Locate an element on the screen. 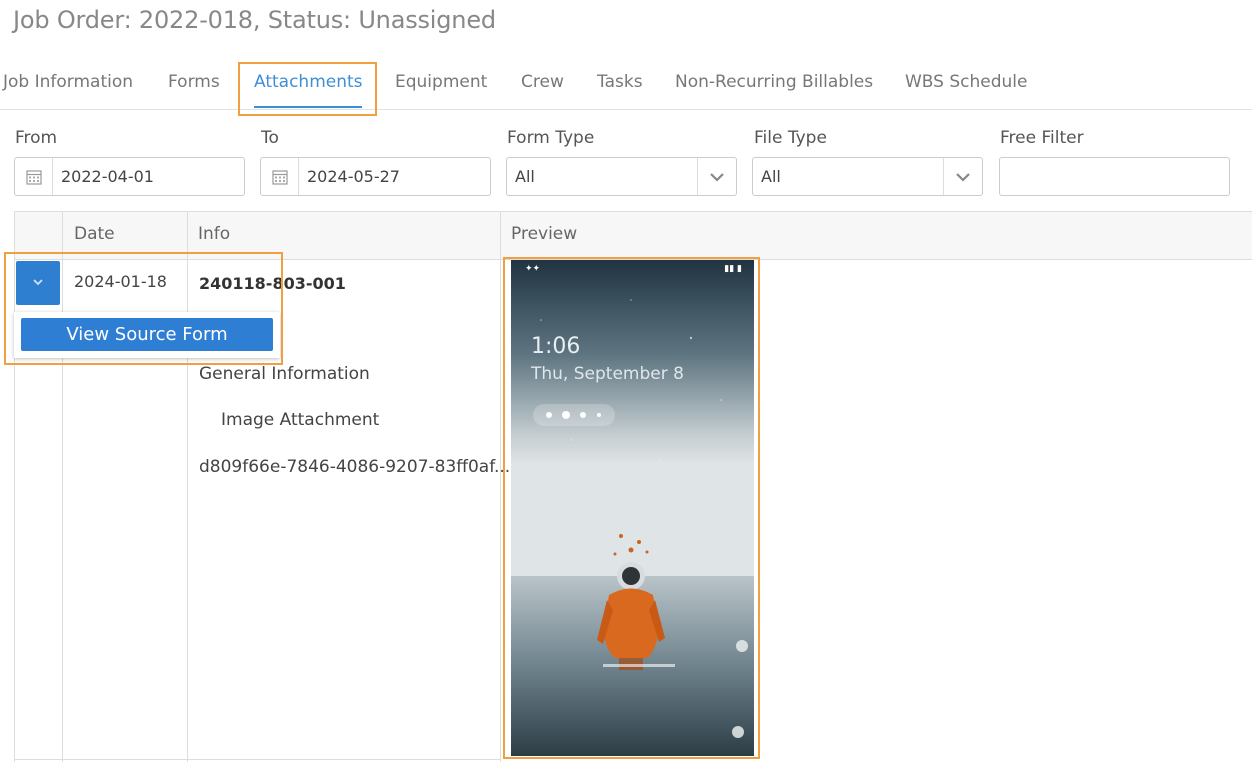  tab-wbs-schedule: WBS Schedule is located at coordinates (966, 82).